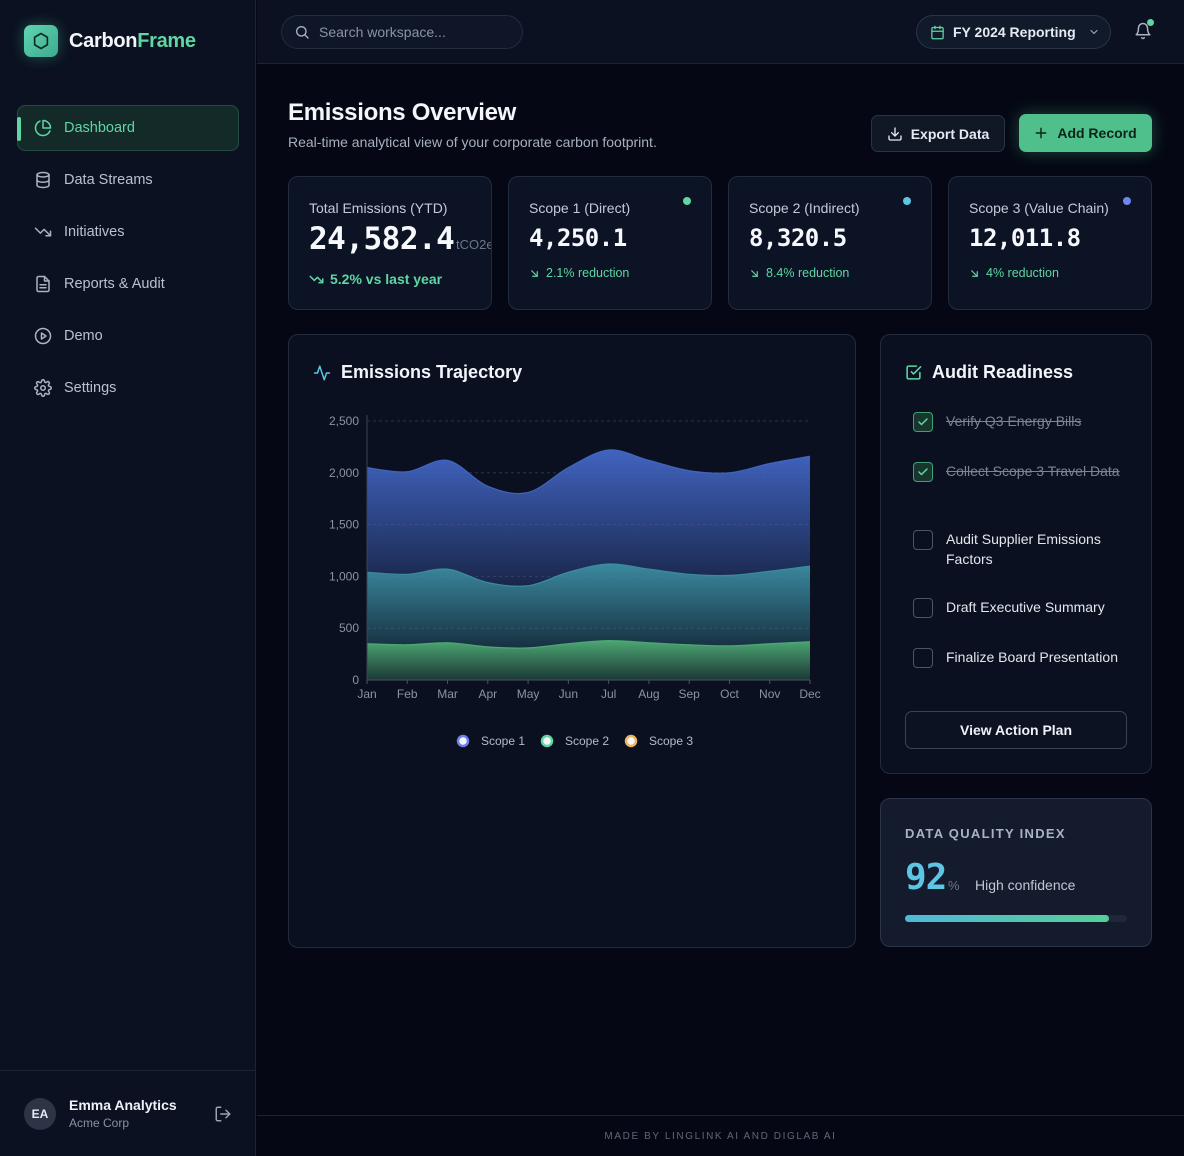 The image size is (1184, 1156). What do you see at coordinates (132, 41) in the screenshot?
I see `brand-name: CarbonFrame` at bounding box center [132, 41].